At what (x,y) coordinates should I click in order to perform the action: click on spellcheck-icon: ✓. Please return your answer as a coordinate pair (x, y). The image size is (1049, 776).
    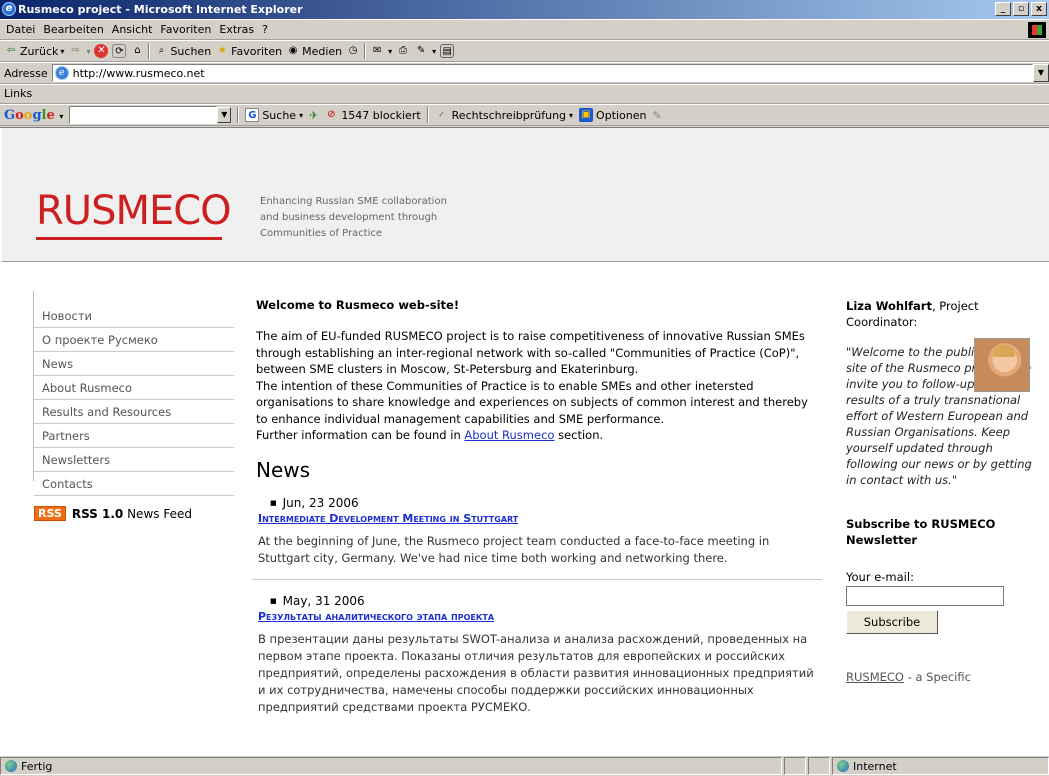
    Looking at the image, I should click on (441, 114).